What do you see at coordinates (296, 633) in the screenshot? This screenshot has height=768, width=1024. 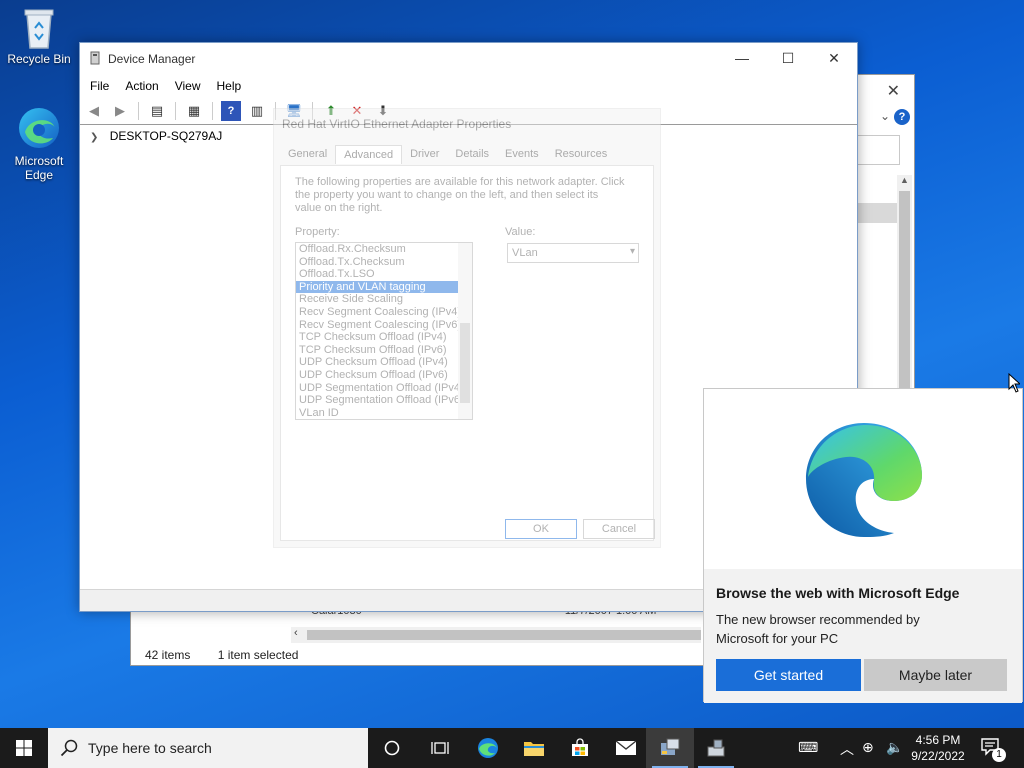 I see `scroll-left-icon: ‹` at bounding box center [296, 633].